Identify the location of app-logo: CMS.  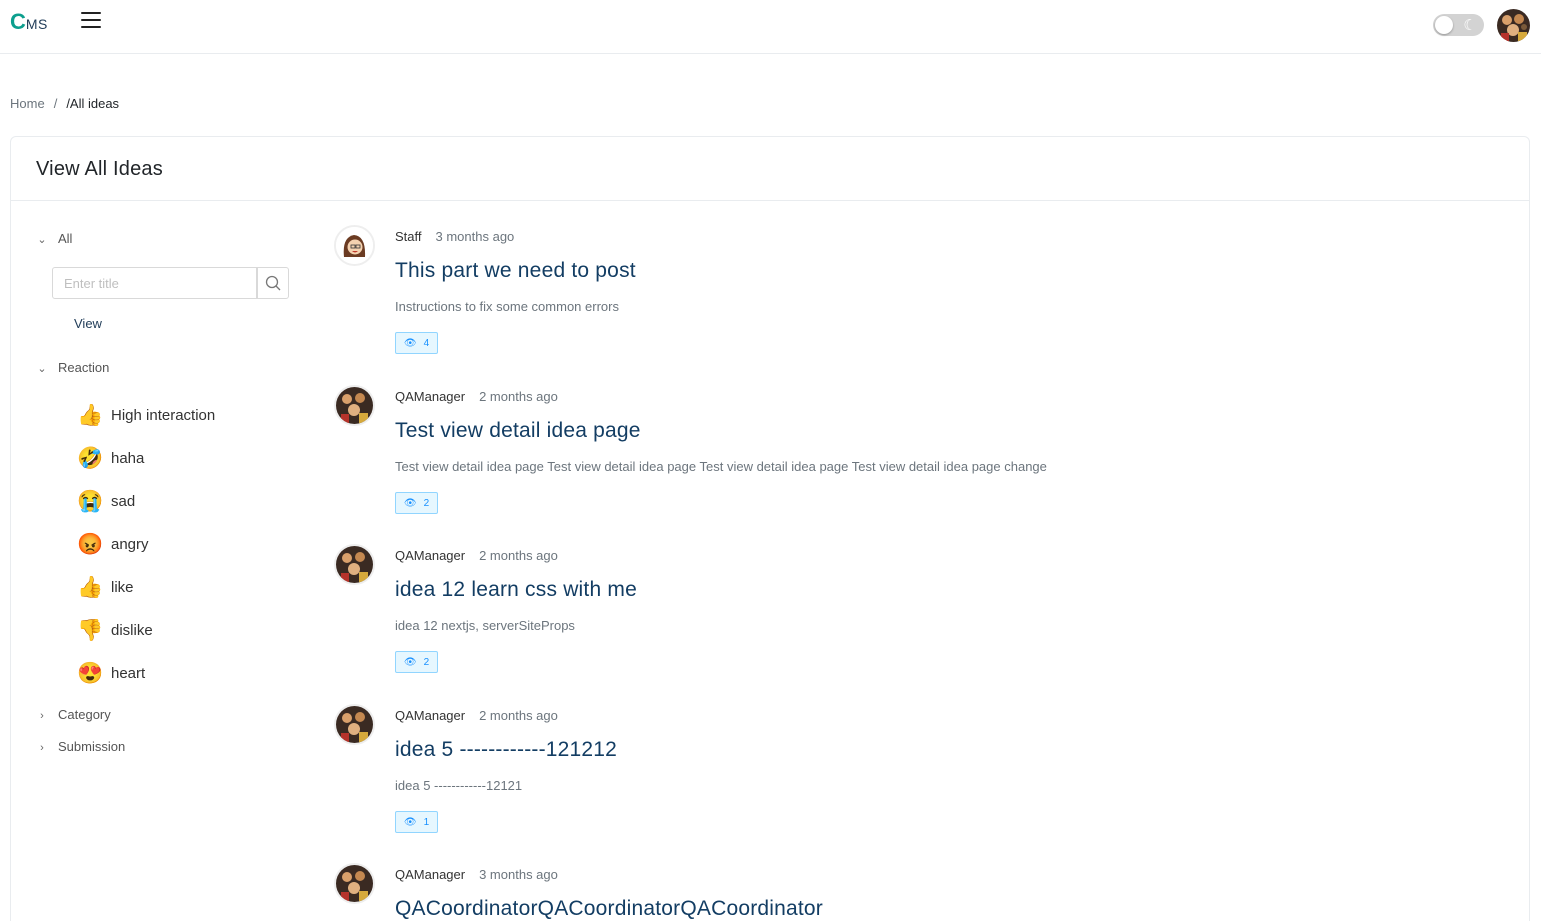
(29, 22).